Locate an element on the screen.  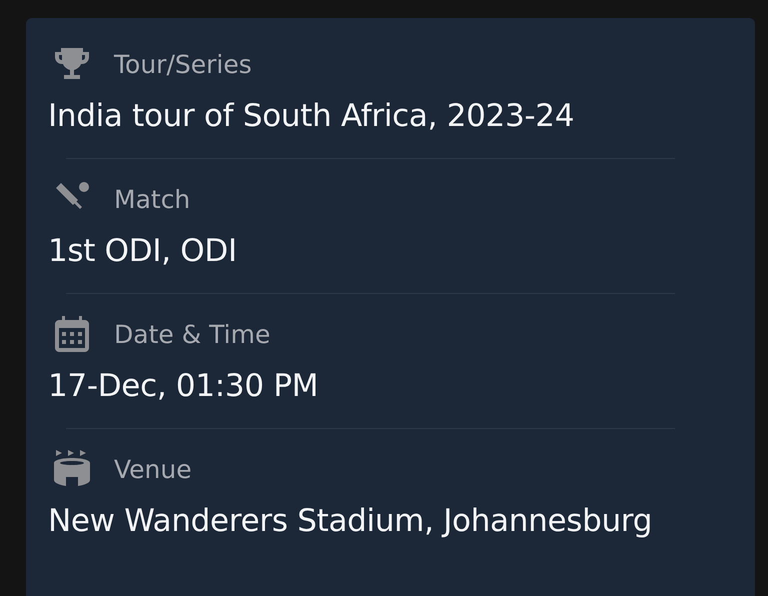
detail-value: 1st ODI, ODI is located at coordinates (143, 251).